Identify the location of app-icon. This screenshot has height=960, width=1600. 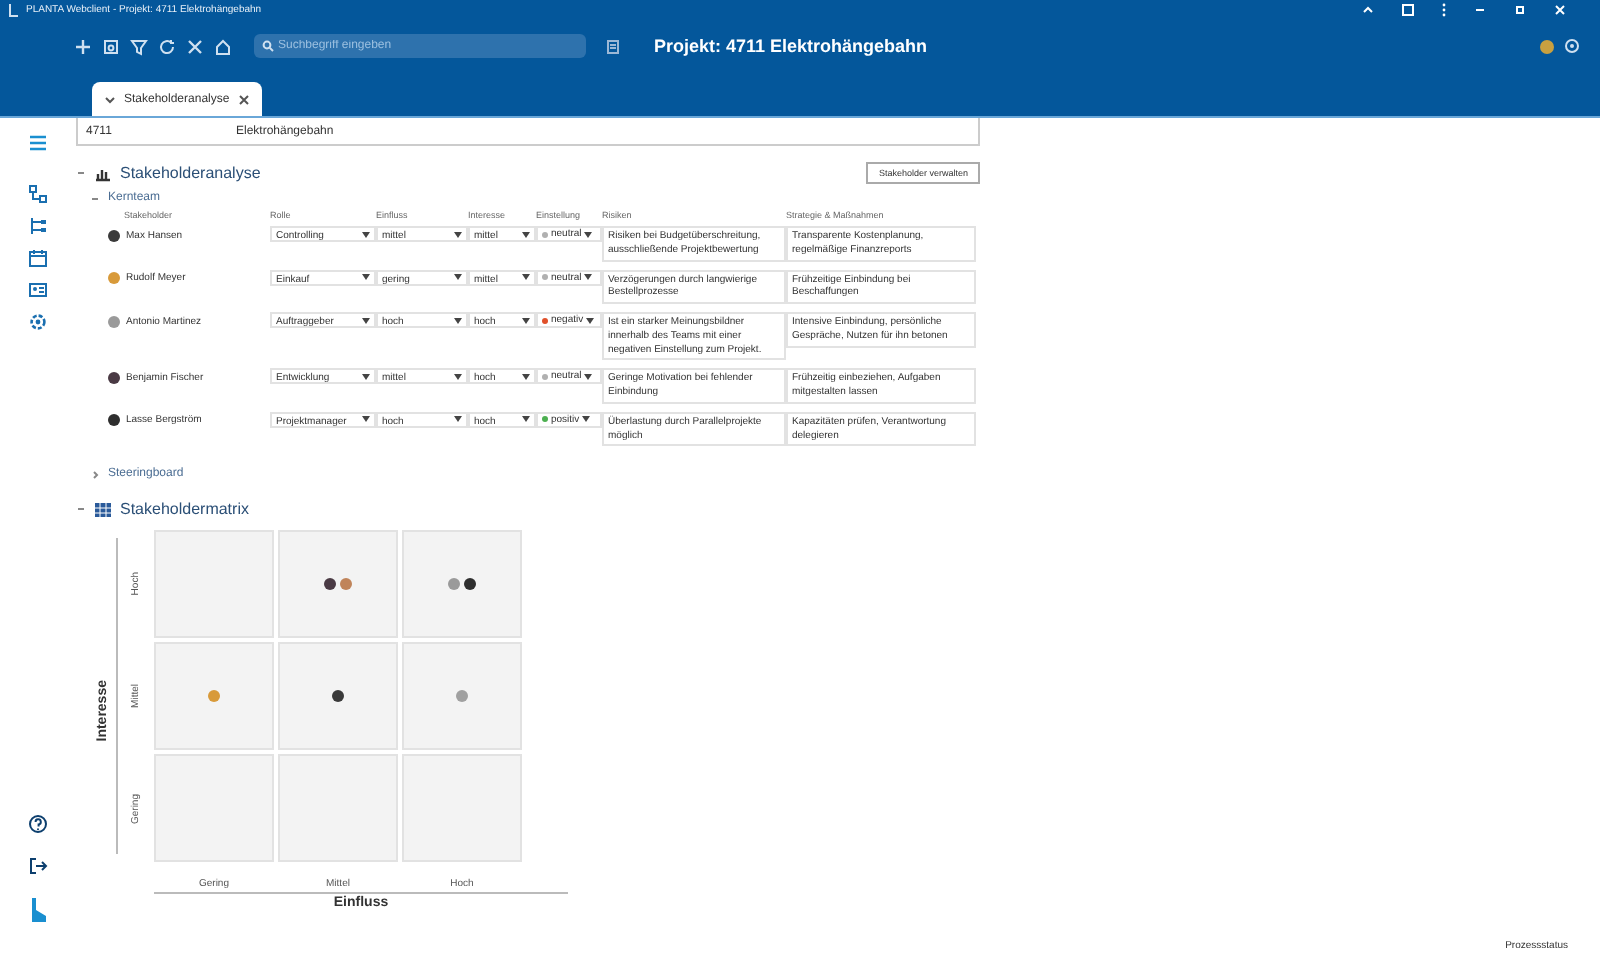
(14, 10).